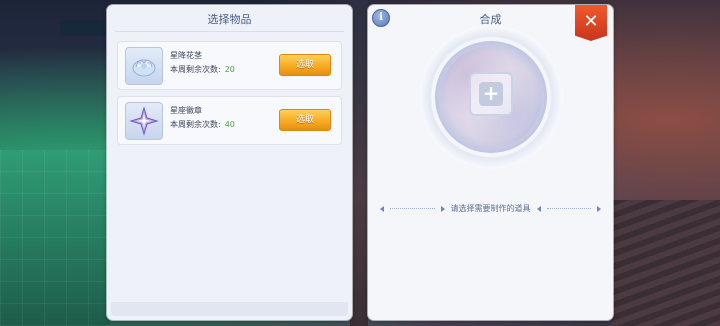 This screenshot has width=720, height=326. I want to click on item-remaining: 本周剩余次数: 20, so click(202, 69).